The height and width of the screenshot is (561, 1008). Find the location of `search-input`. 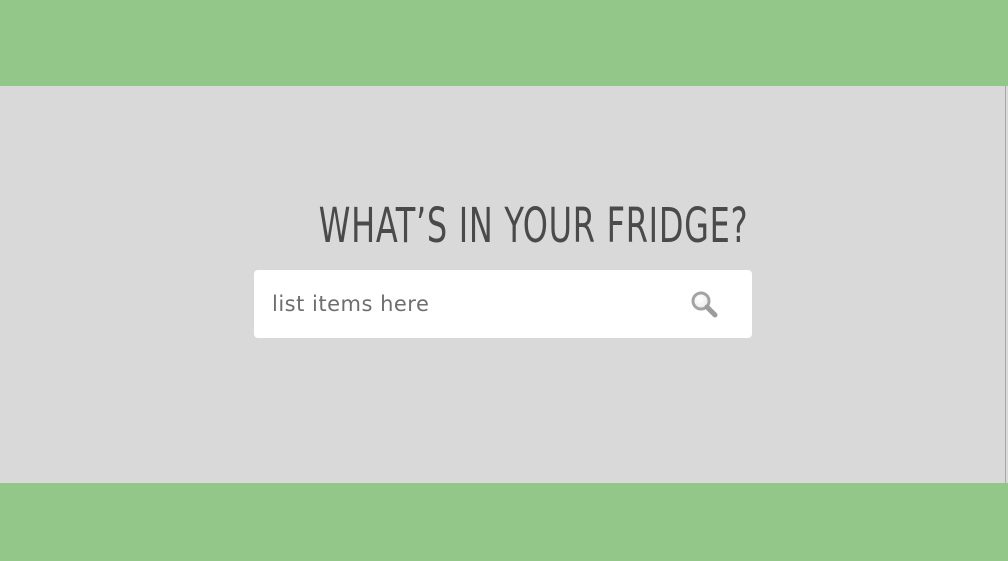

search-input is located at coordinates (464, 304).